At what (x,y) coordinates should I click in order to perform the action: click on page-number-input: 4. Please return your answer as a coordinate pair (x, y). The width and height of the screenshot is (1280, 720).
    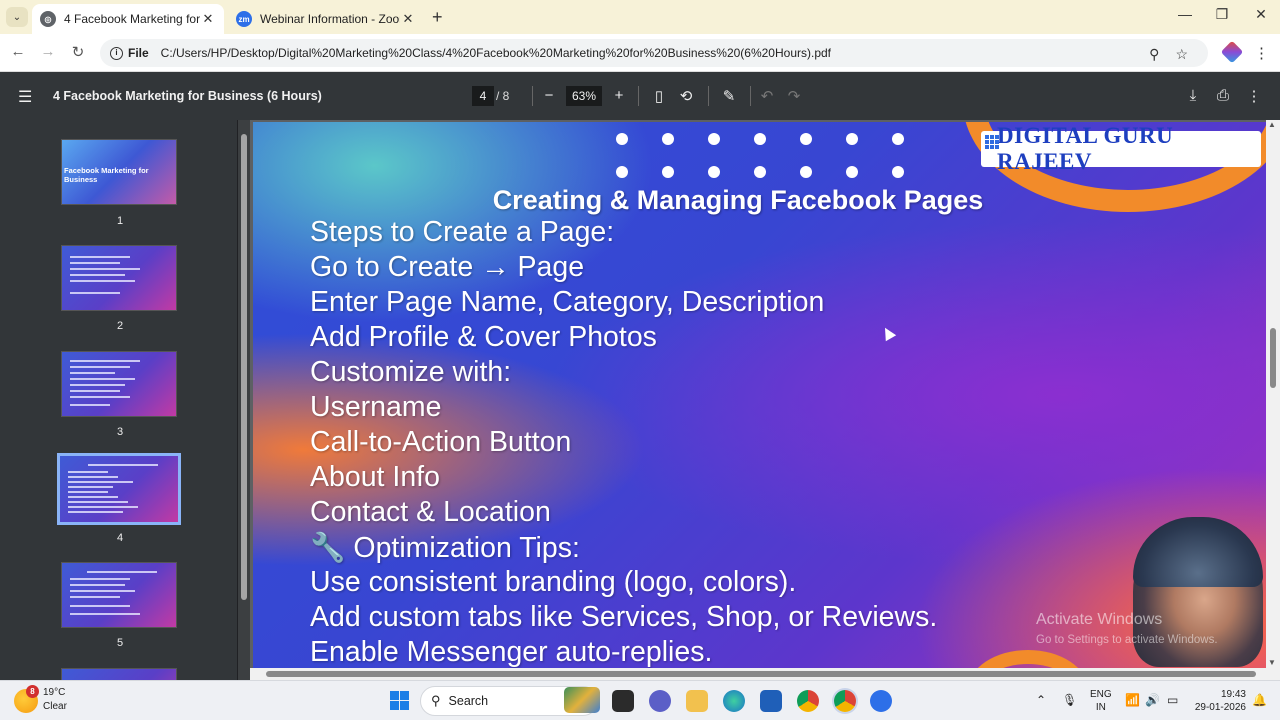
    Looking at the image, I should click on (483, 96).